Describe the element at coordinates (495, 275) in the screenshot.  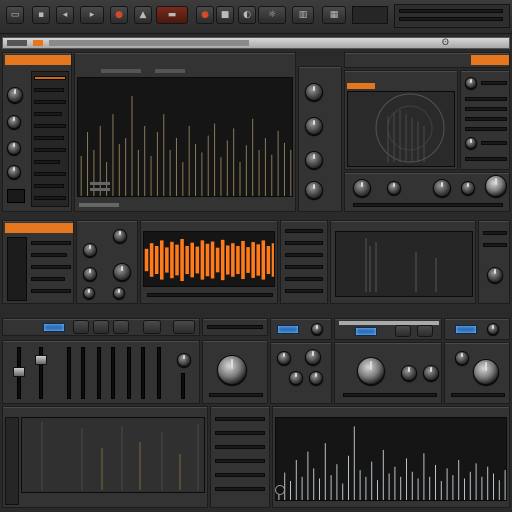
I see `output-knob` at that location.